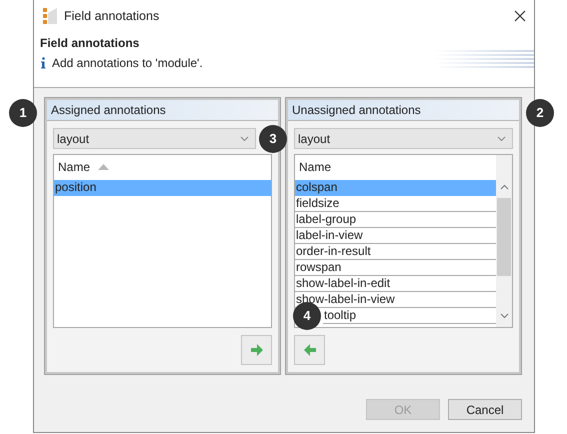  What do you see at coordinates (23, 113) in the screenshot?
I see `callout-badge: 1` at bounding box center [23, 113].